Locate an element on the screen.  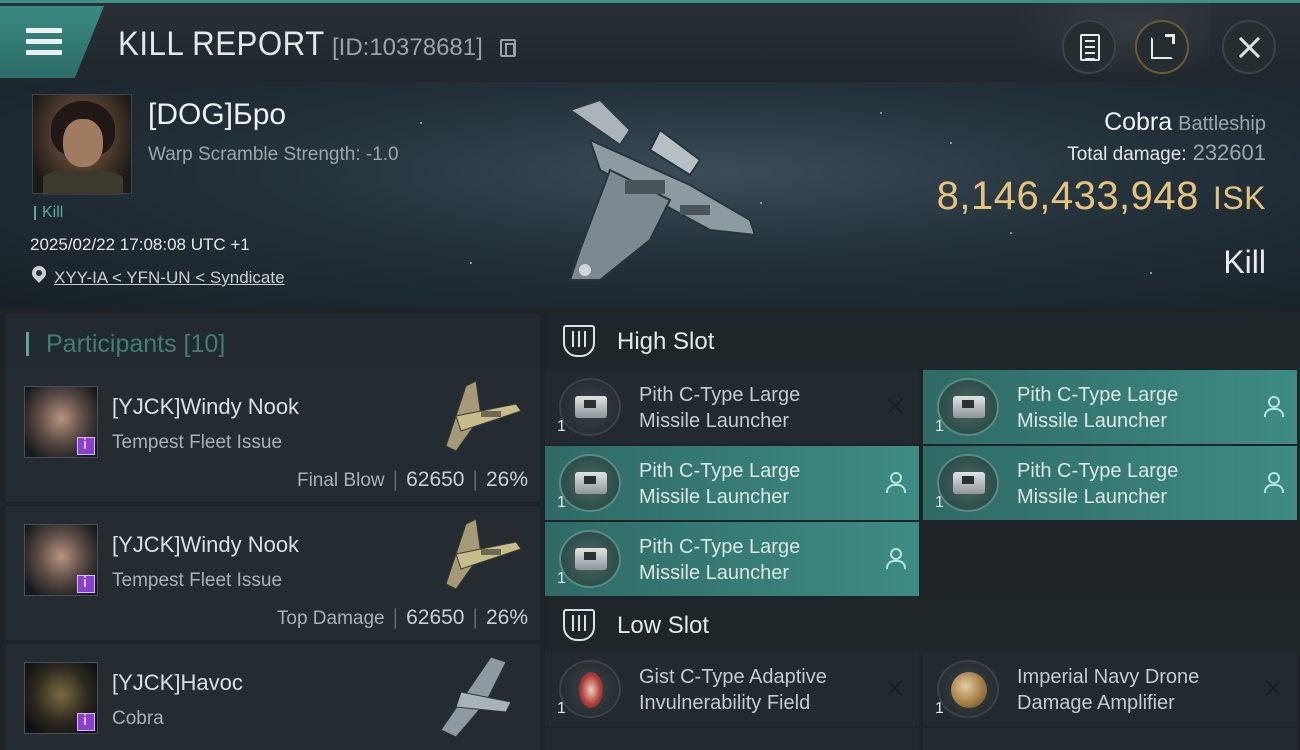
header-bar: KILL REPORT [ID:10378681] is located at coordinates (650, 41).